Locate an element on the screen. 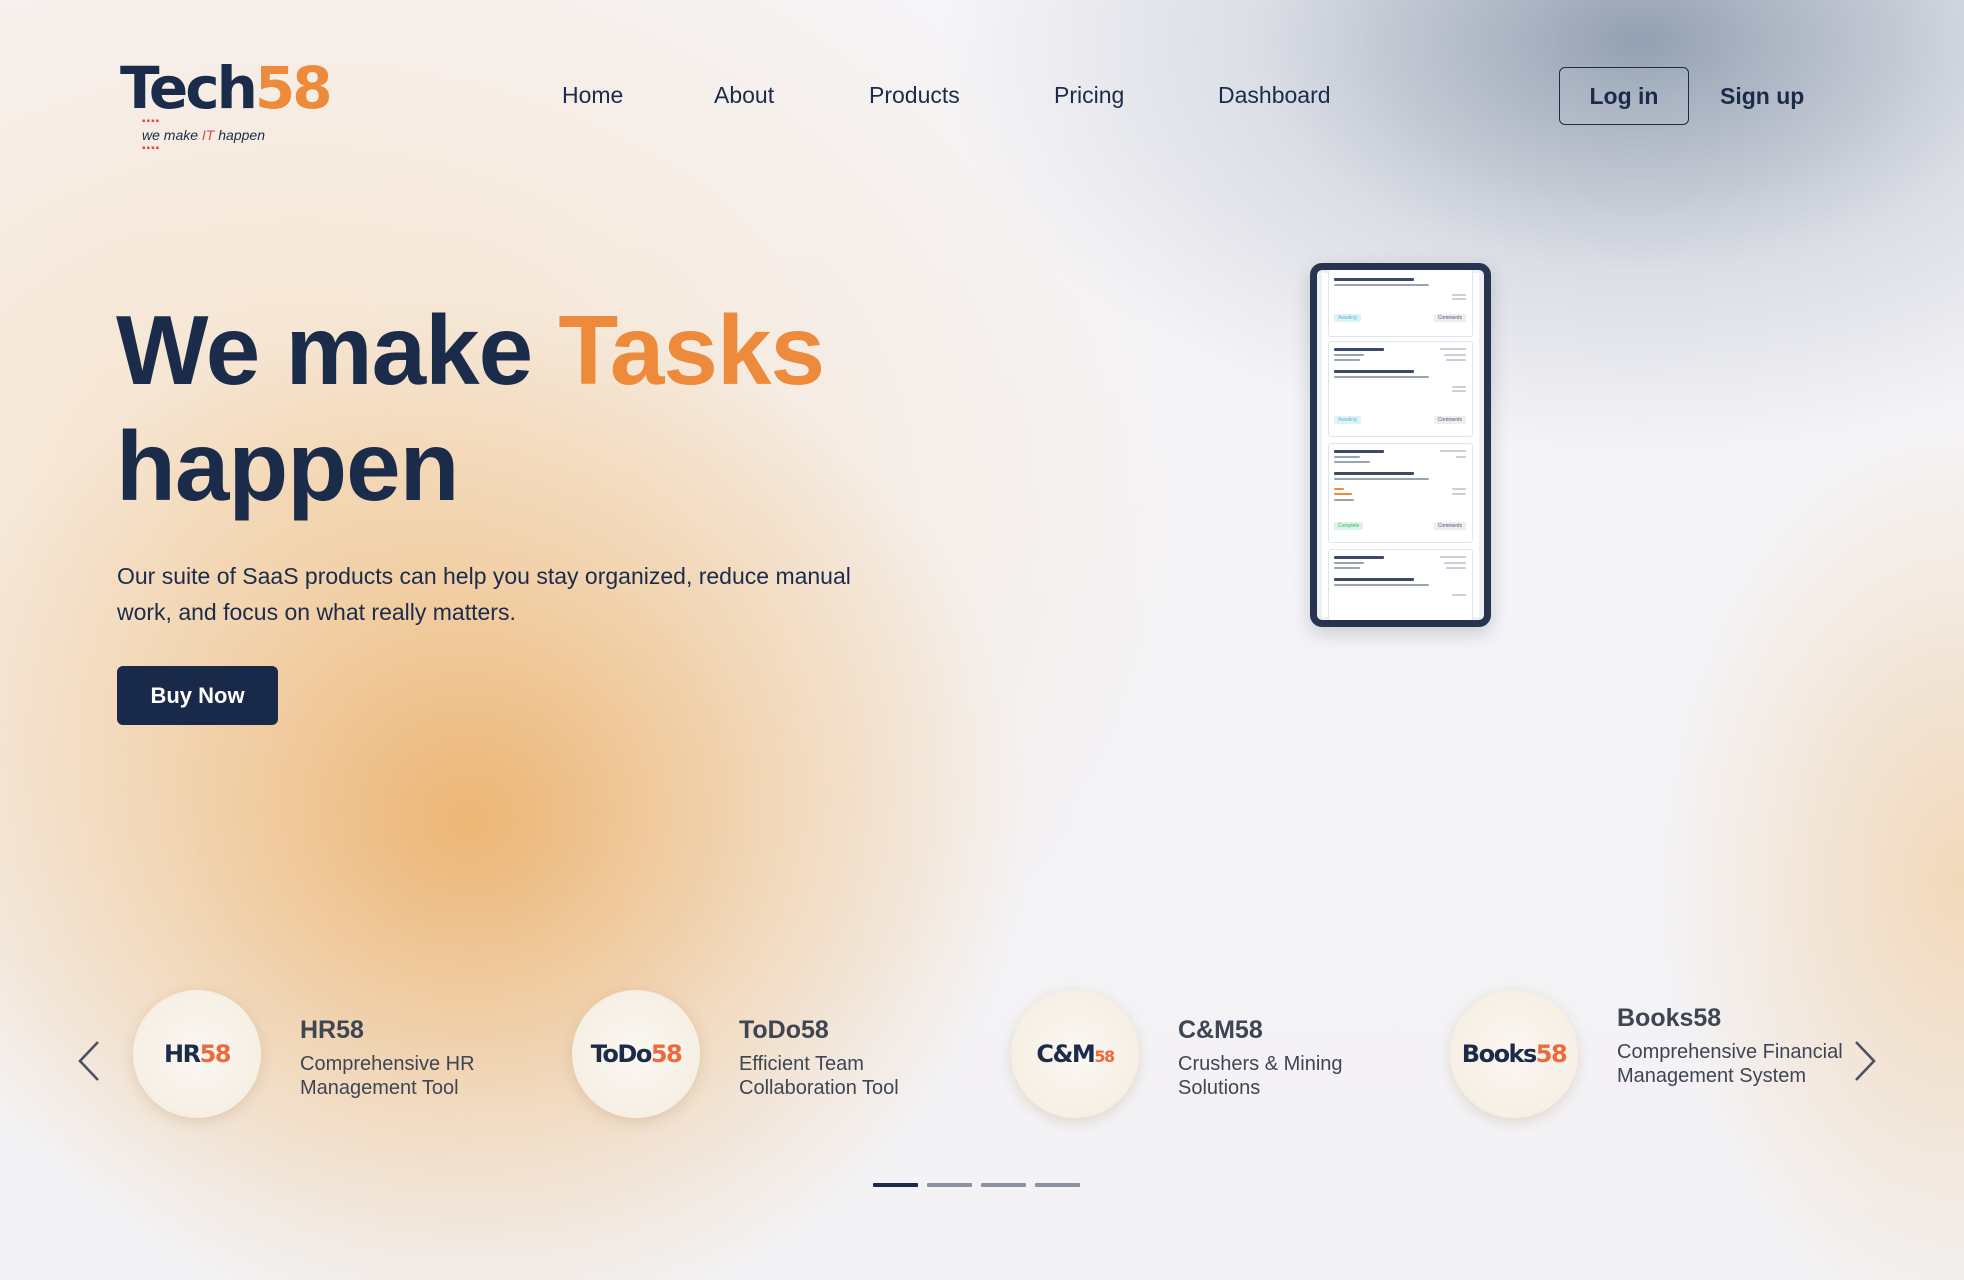 This screenshot has width=1964, height=1280. carousel-prev-button is located at coordinates (89, 1061).